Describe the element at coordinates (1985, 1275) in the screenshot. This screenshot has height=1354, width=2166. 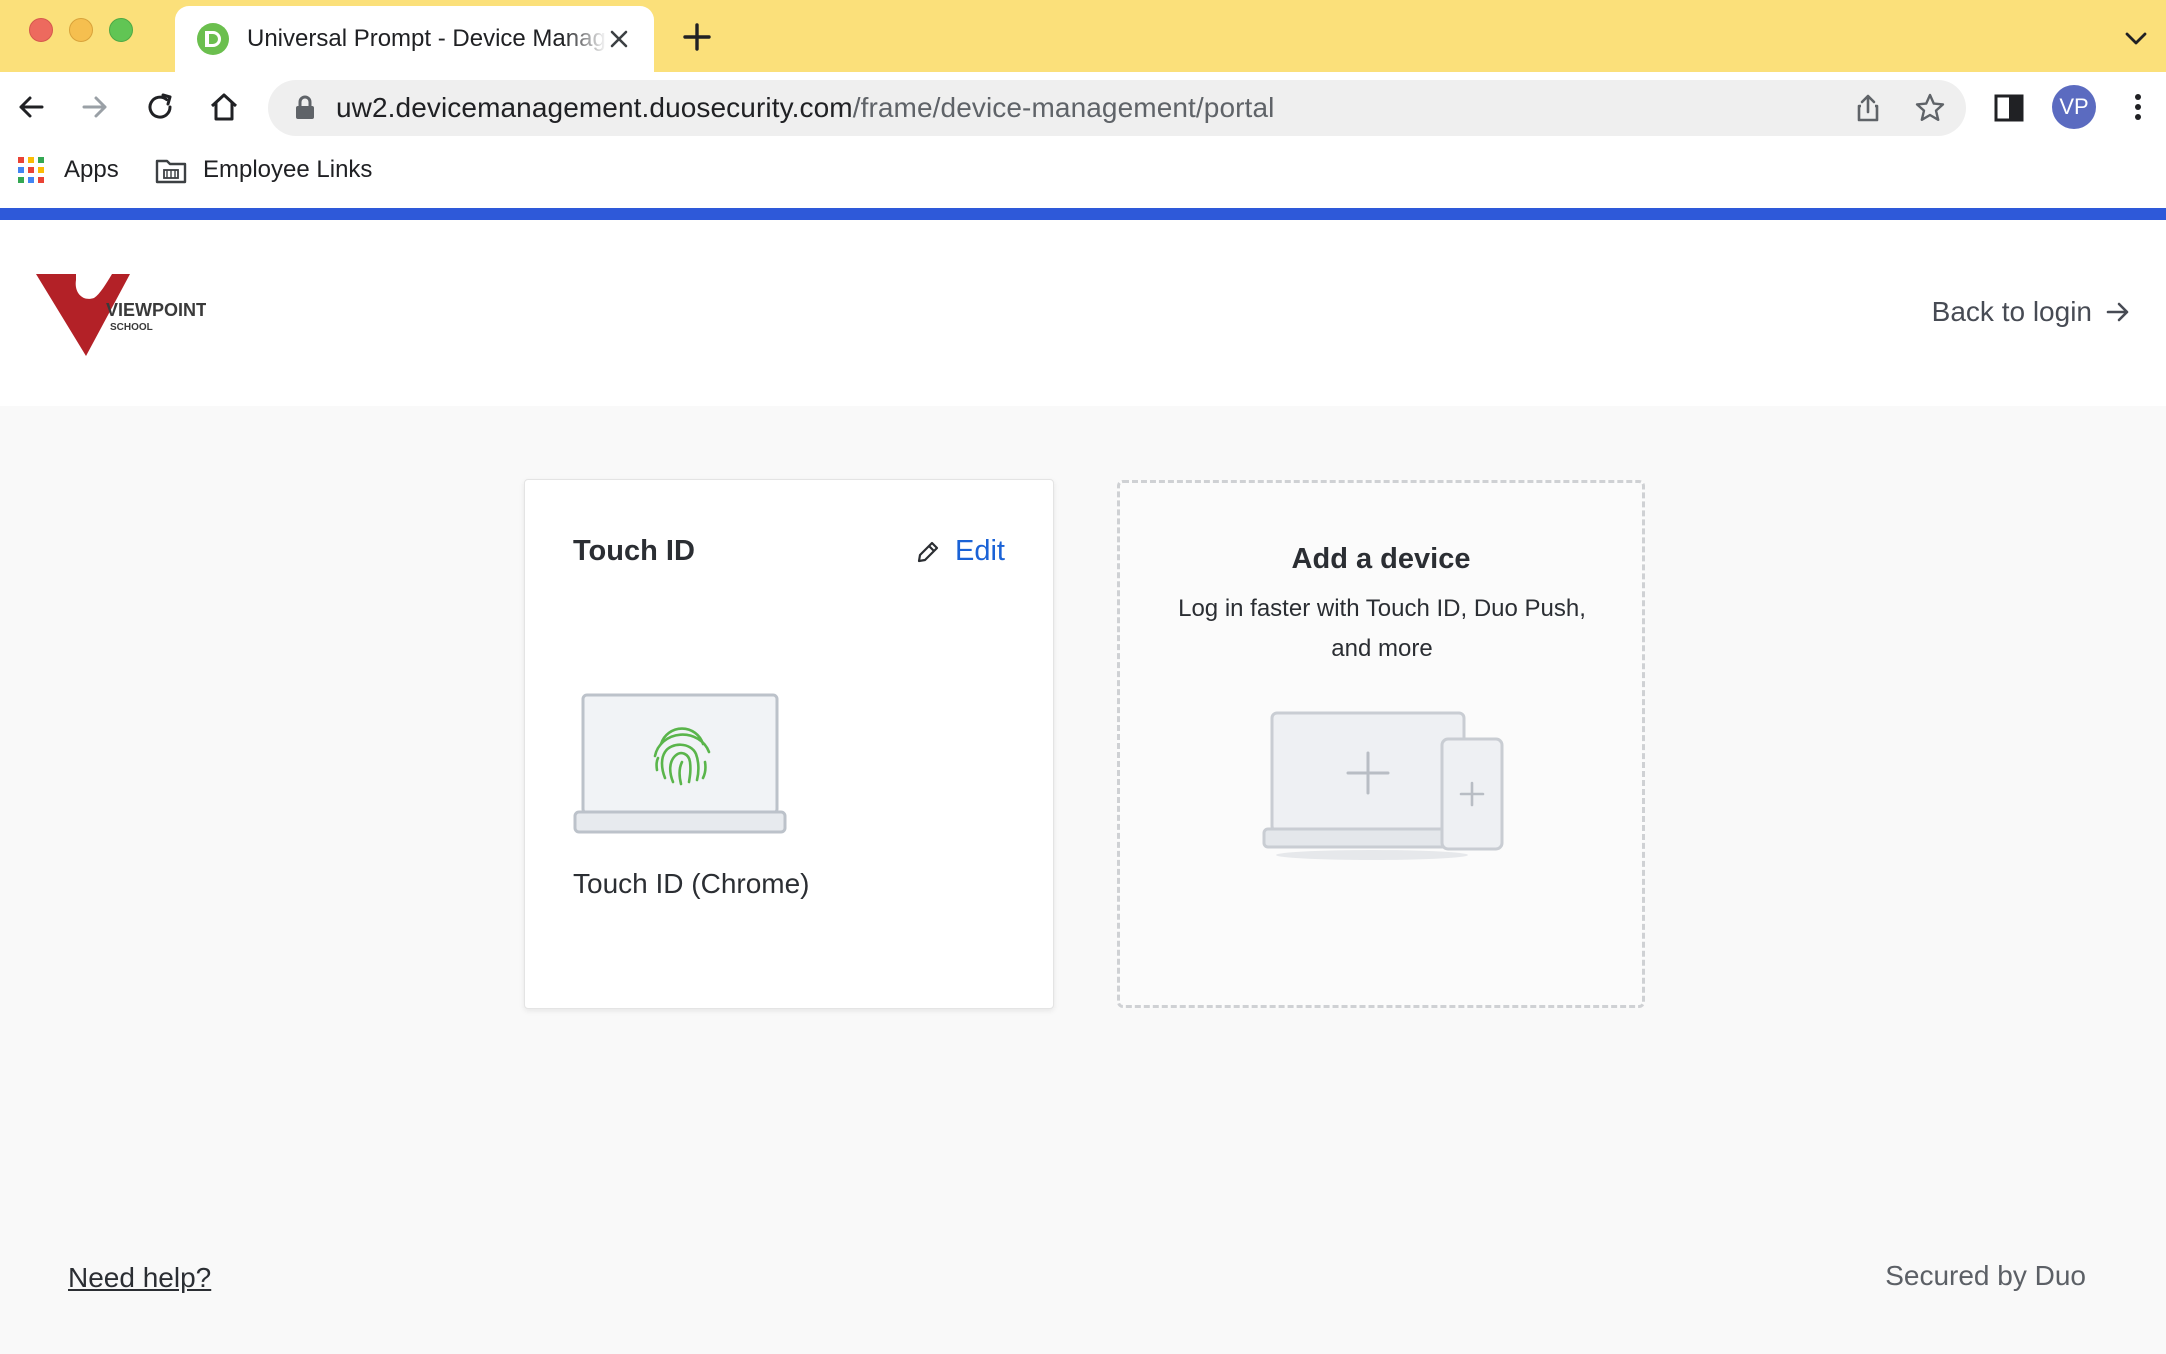
I see `secured-by-duo: Secured by Duo` at that location.